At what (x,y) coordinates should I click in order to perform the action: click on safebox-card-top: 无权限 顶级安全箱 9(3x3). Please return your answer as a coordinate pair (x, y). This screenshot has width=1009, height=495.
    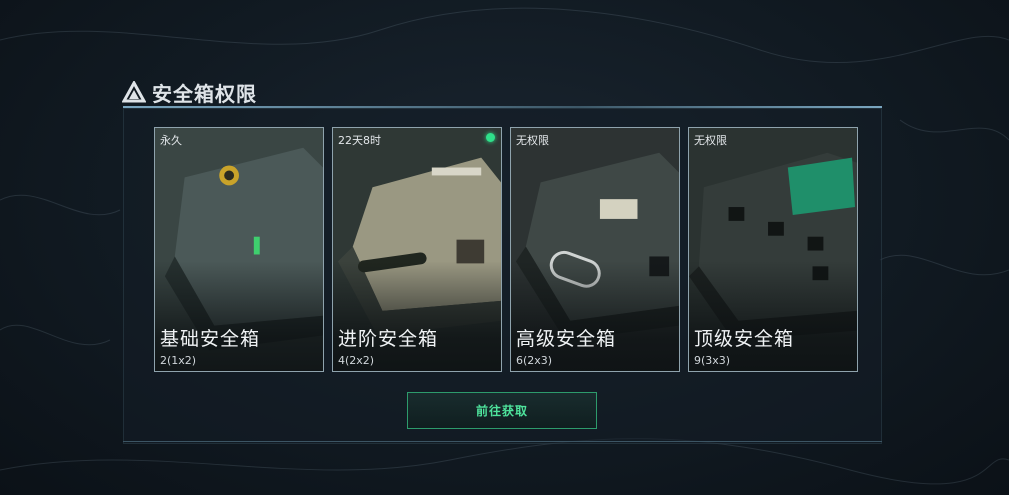
    Looking at the image, I should click on (773, 249).